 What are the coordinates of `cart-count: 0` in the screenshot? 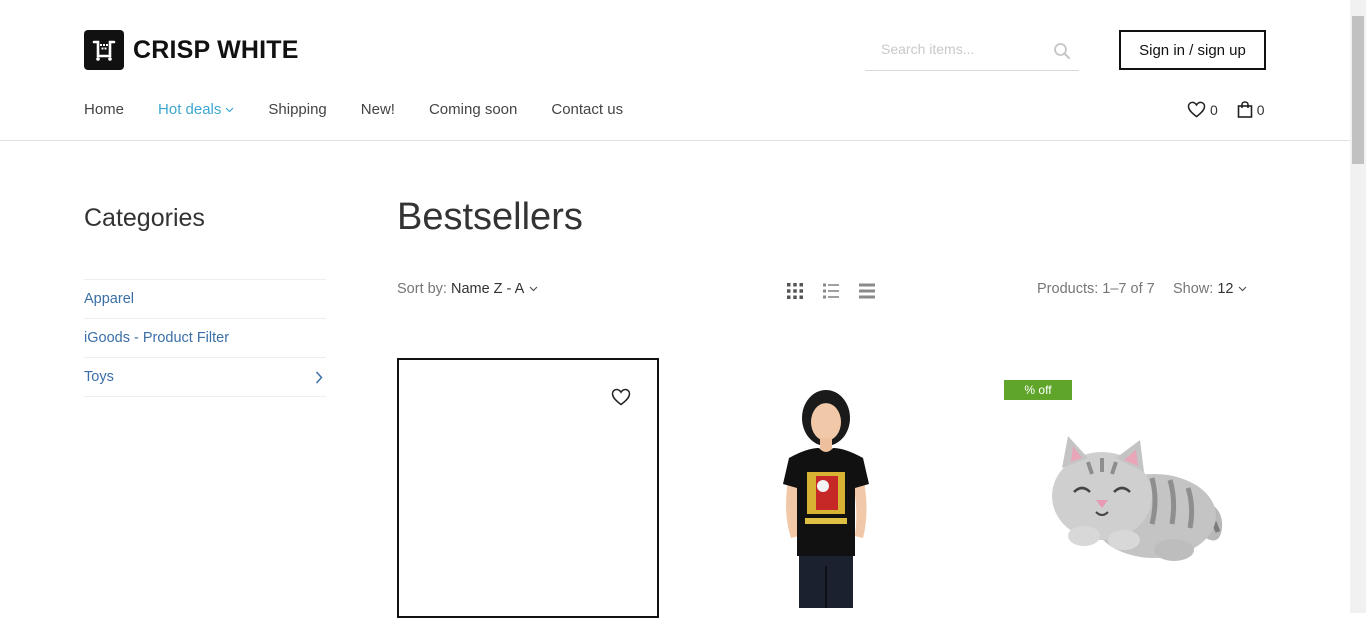 It's located at (1260, 109).